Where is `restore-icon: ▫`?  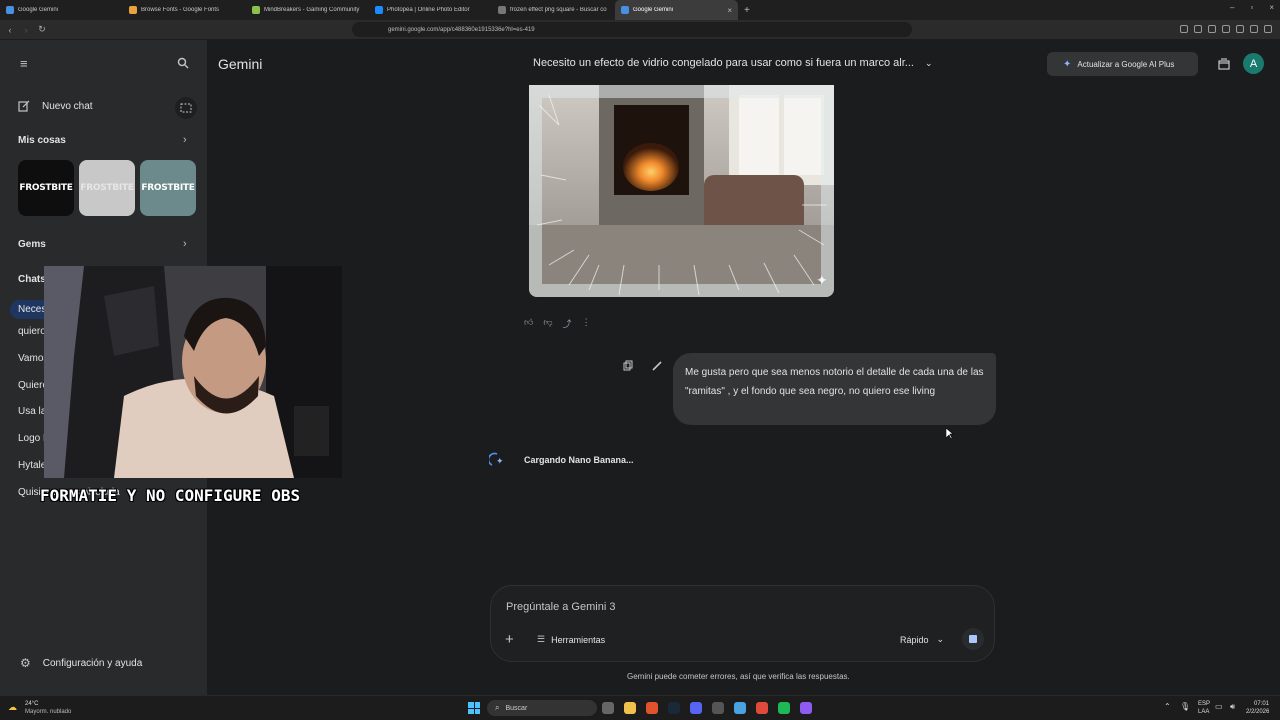
restore-icon: ▫ is located at coordinates (1251, 7).